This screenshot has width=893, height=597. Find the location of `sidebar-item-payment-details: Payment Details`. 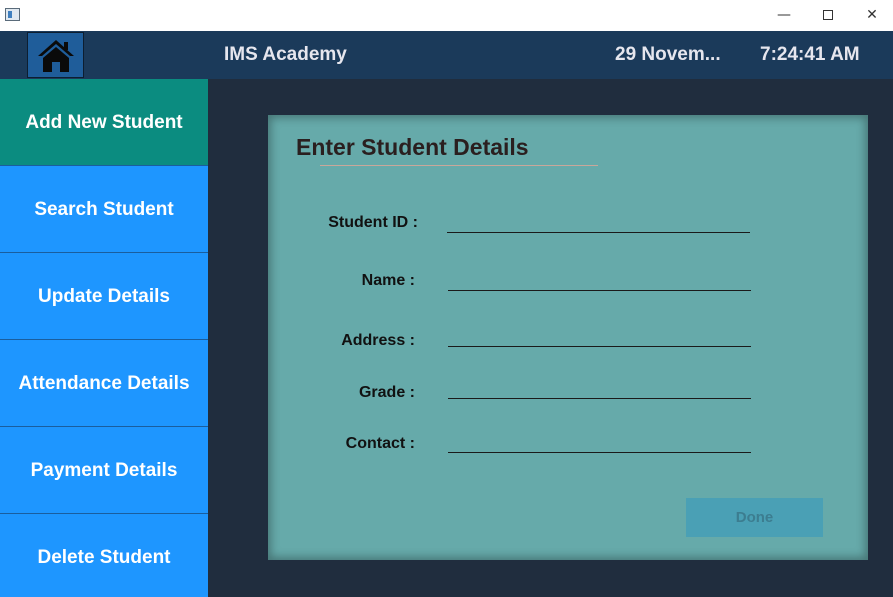

sidebar-item-payment-details: Payment Details is located at coordinates (104, 470).